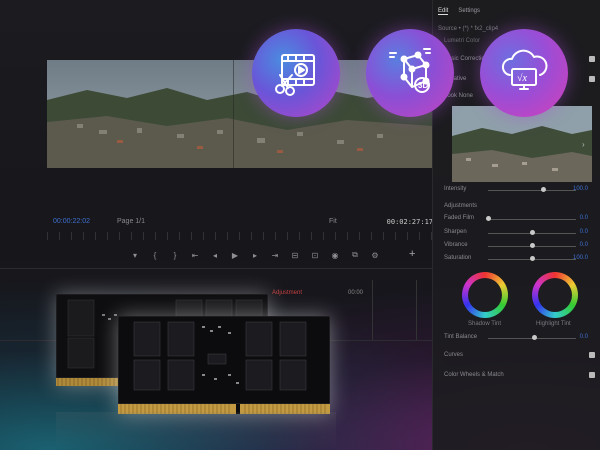 The height and width of the screenshot is (450, 600). I want to click on go-to-in-icon: ⇤, so click(195, 255).